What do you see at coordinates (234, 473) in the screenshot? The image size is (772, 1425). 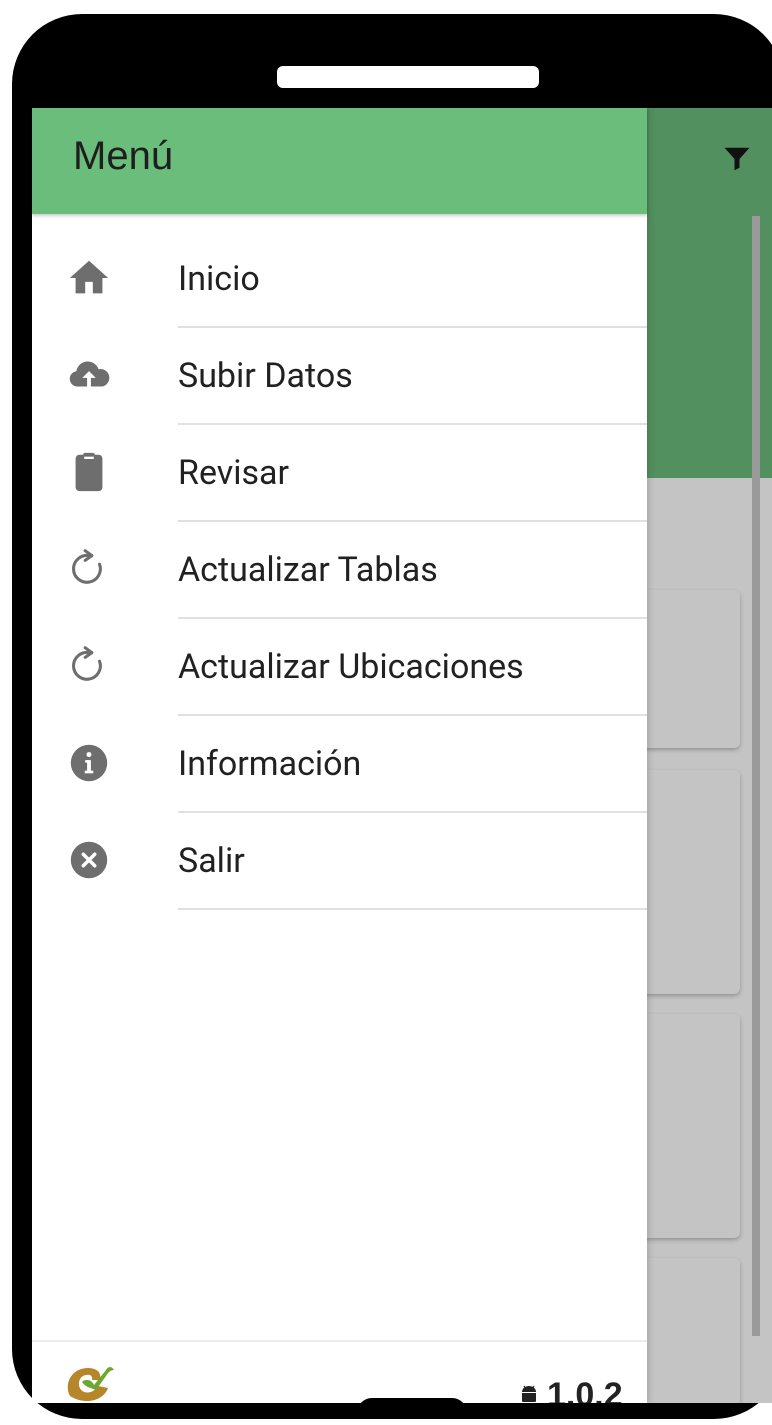 I see `menu-item-label: Revisar` at bounding box center [234, 473].